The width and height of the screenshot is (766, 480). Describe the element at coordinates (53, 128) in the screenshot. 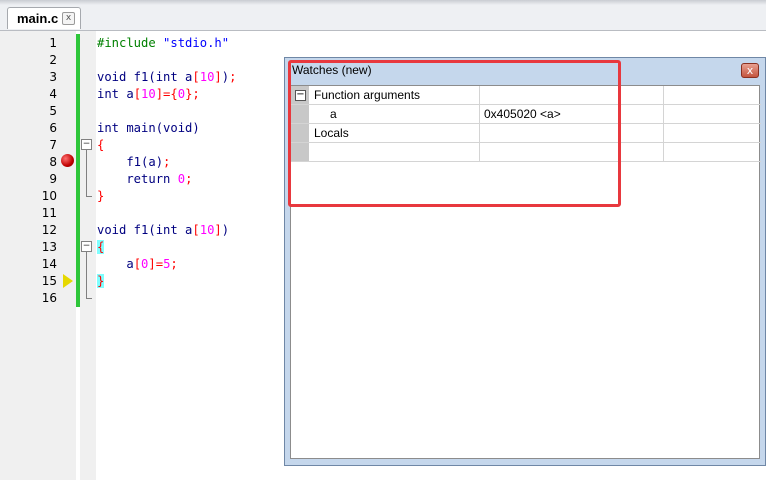

I see `line-number: 6` at that location.